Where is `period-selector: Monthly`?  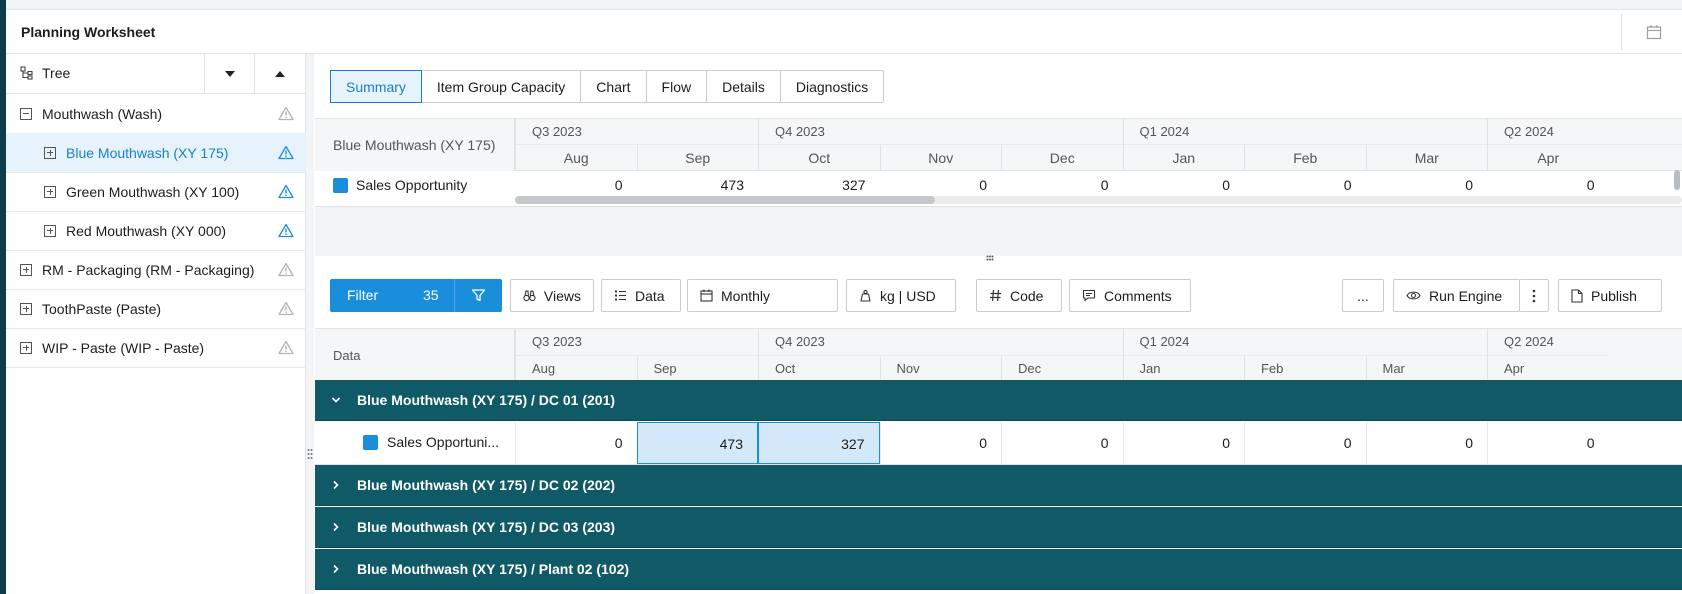 period-selector: Monthly is located at coordinates (762, 295).